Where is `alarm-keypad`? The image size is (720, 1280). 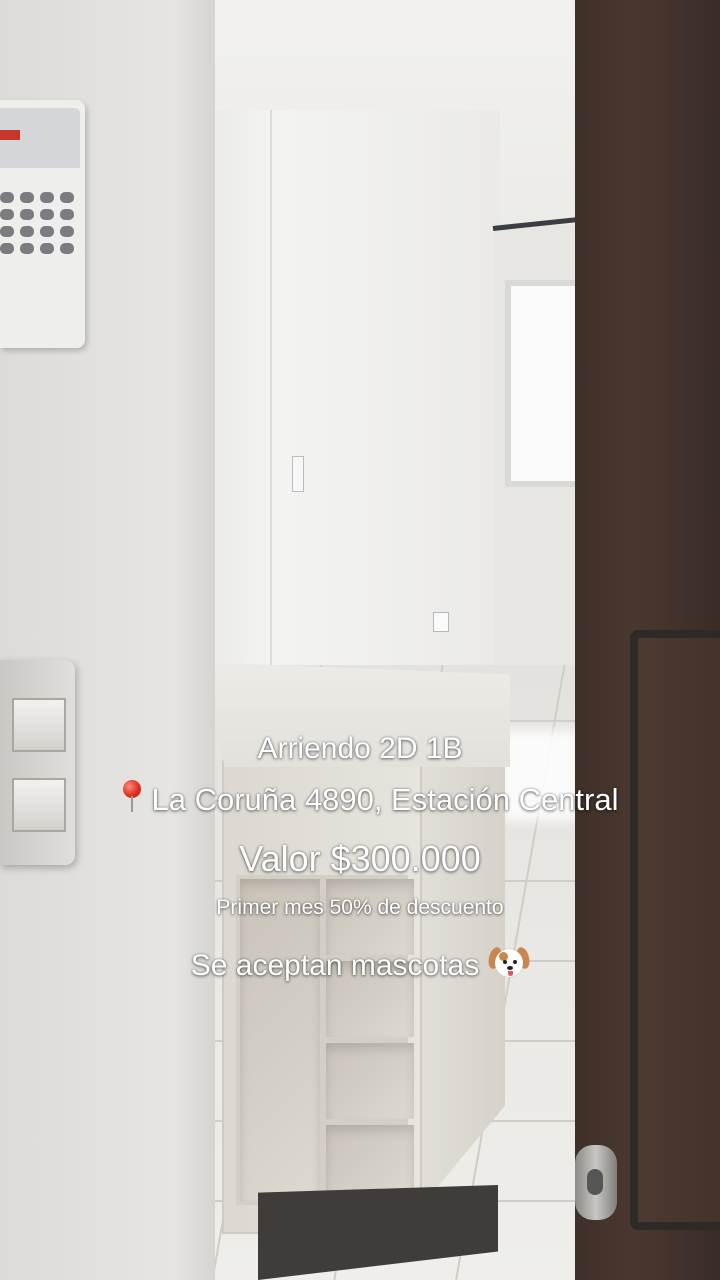
alarm-keypad is located at coordinates (40, 223).